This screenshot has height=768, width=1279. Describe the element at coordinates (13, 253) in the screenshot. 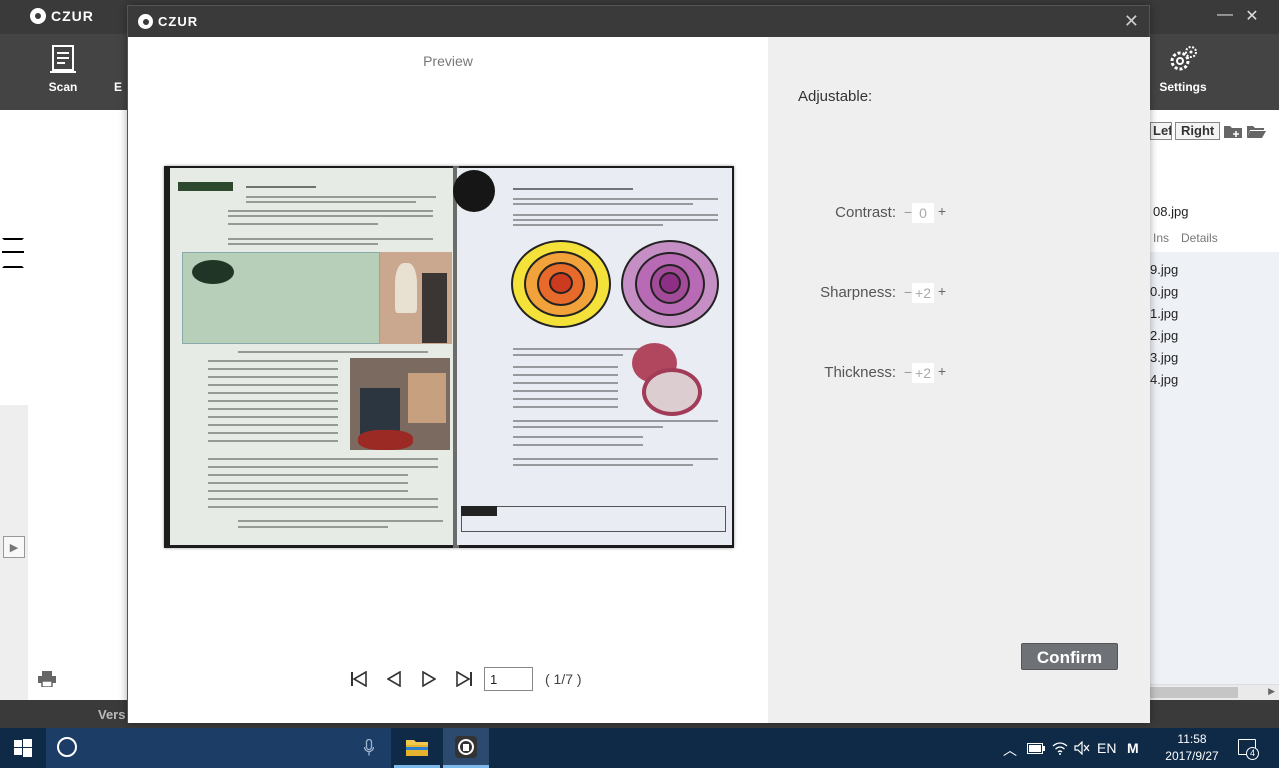

I see `crop-icon` at that location.